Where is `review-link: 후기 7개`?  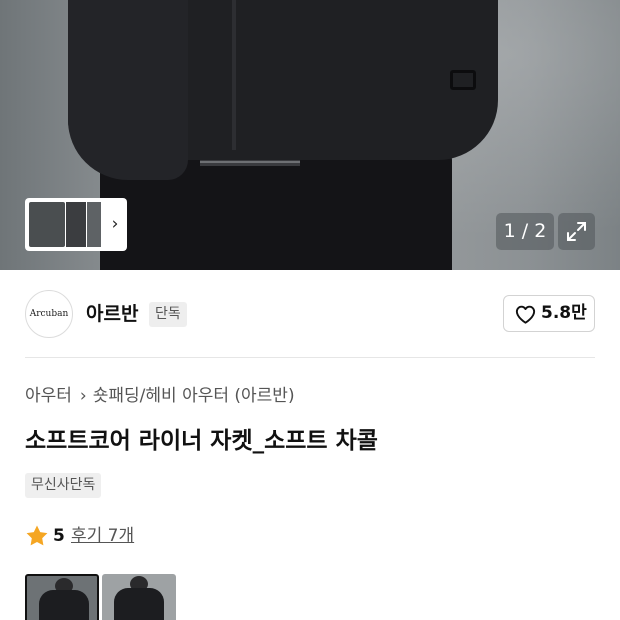
review-link: 후기 7개 is located at coordinates (102, 536).